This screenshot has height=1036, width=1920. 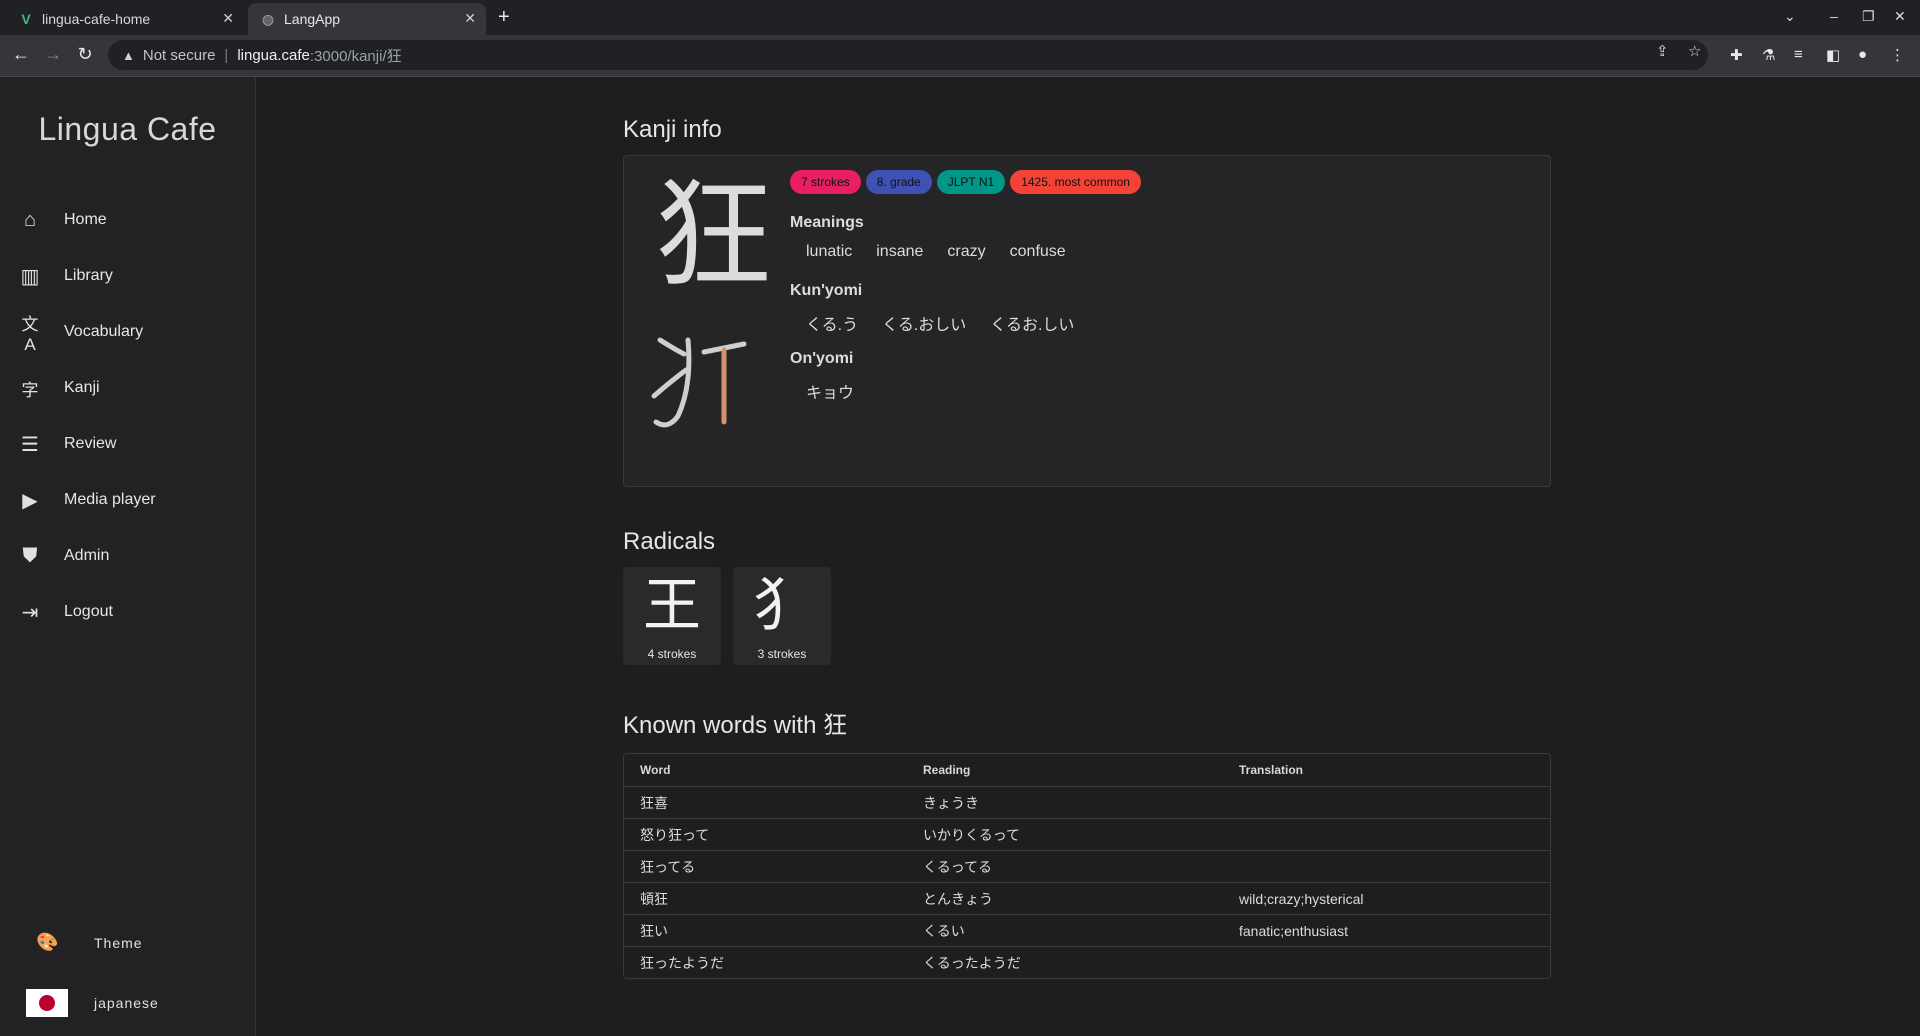 I want to click on frequency-chip: 1425. most common, so click(x=1075, y=182).